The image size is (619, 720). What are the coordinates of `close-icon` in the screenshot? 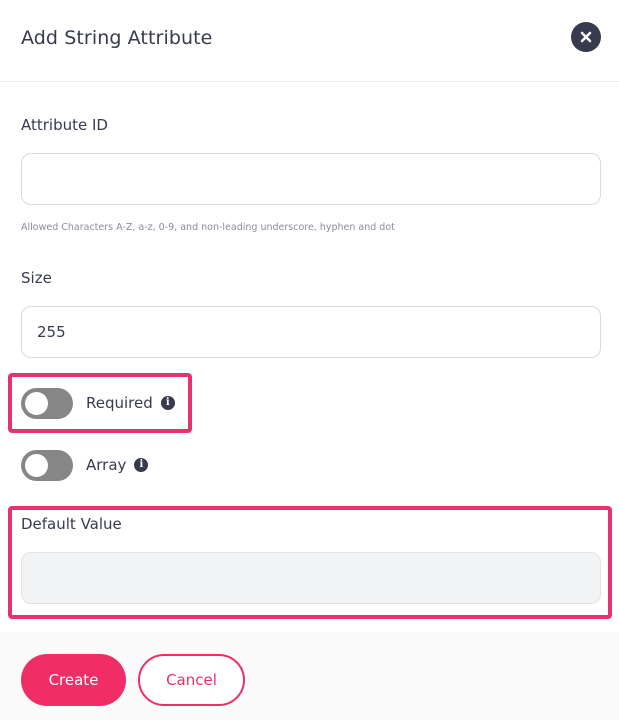 It's located at (586, 37).